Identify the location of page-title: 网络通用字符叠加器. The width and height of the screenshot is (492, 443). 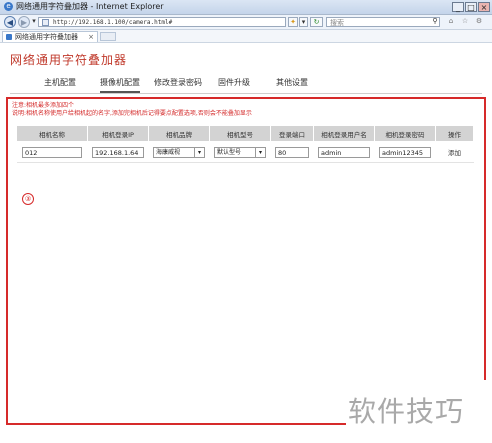
(69, 60).